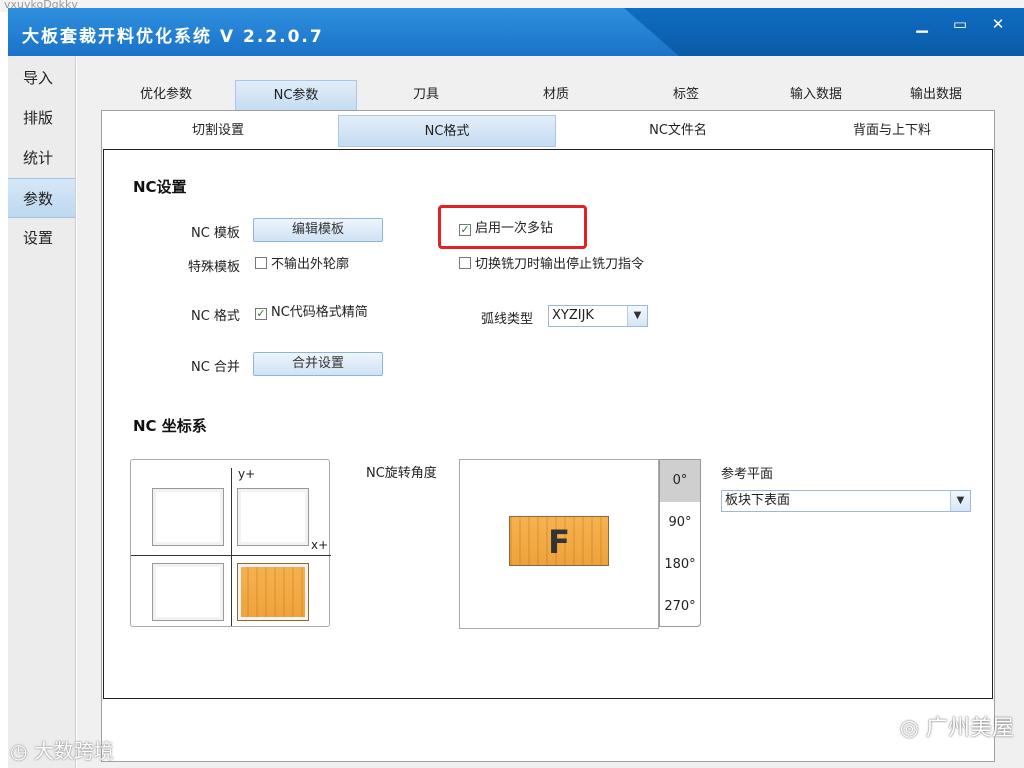 This screenshot has height=768, width=1024. Describe the element at coordinates (892, 131) in the screenshot. I see `tab-back-and-loading: 背面与上下料` at that location.